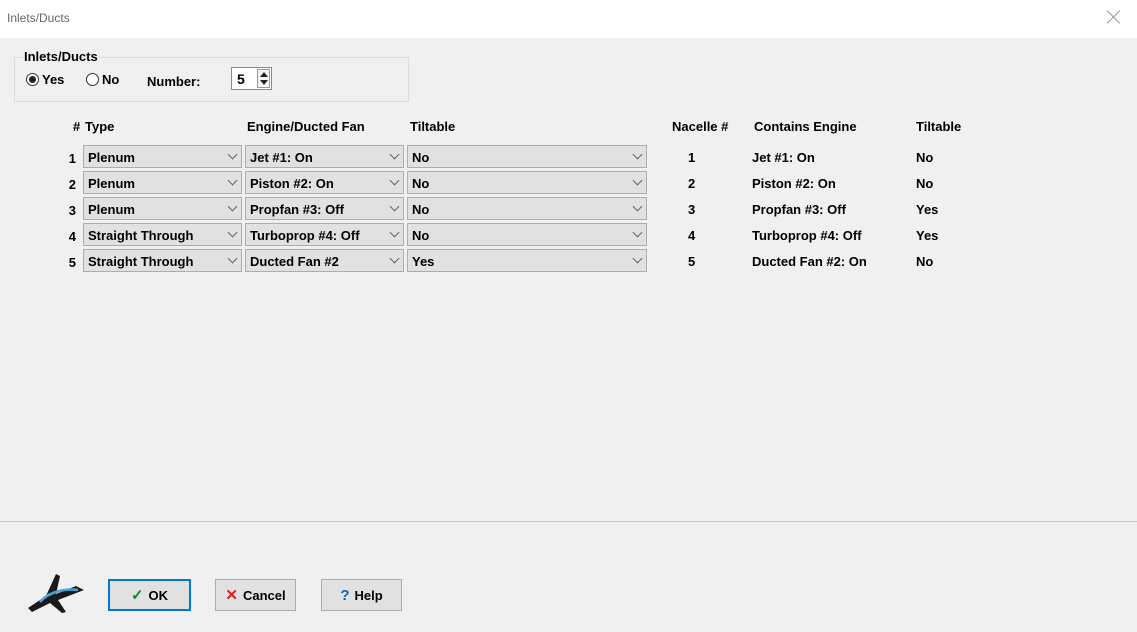 The height and width of the screenshot is (632, 1137). Describe the element at coordinates (92, 79) in the screenshot. I see `radio-unselected-icon` at that location.